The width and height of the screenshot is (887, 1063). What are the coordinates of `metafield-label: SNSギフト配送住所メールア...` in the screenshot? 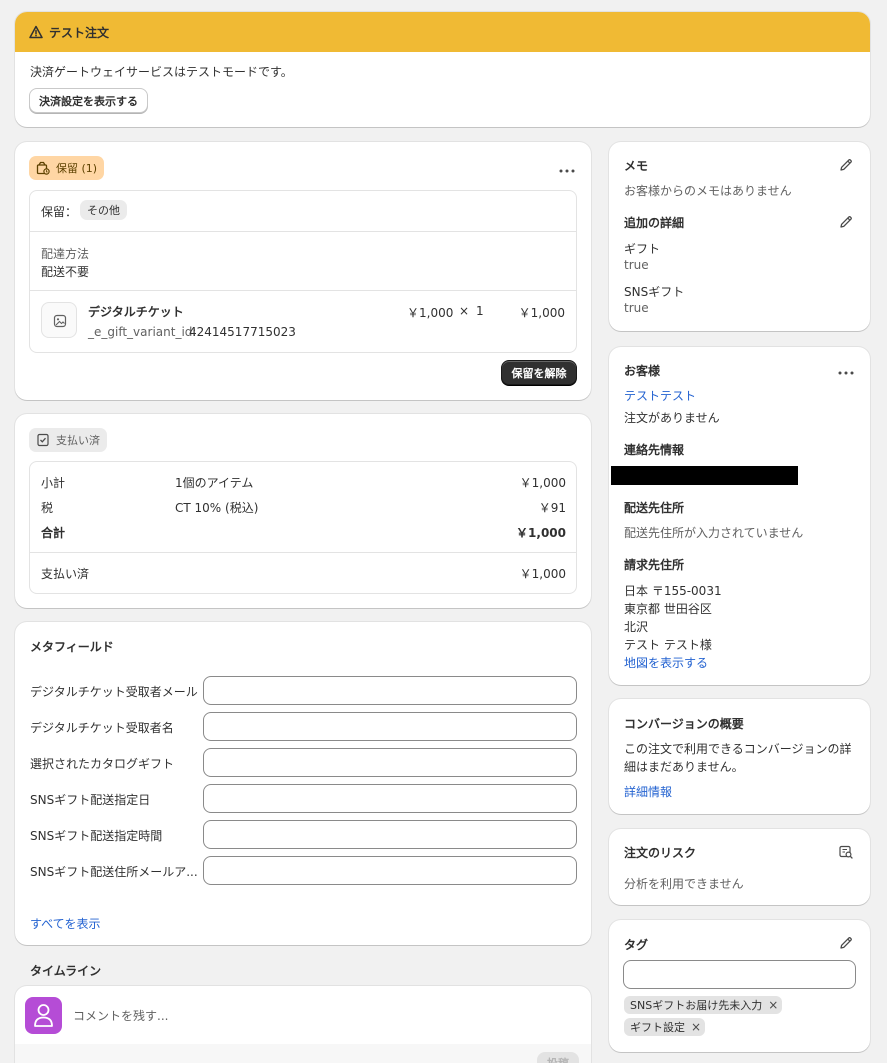 It's located at (114, 872).